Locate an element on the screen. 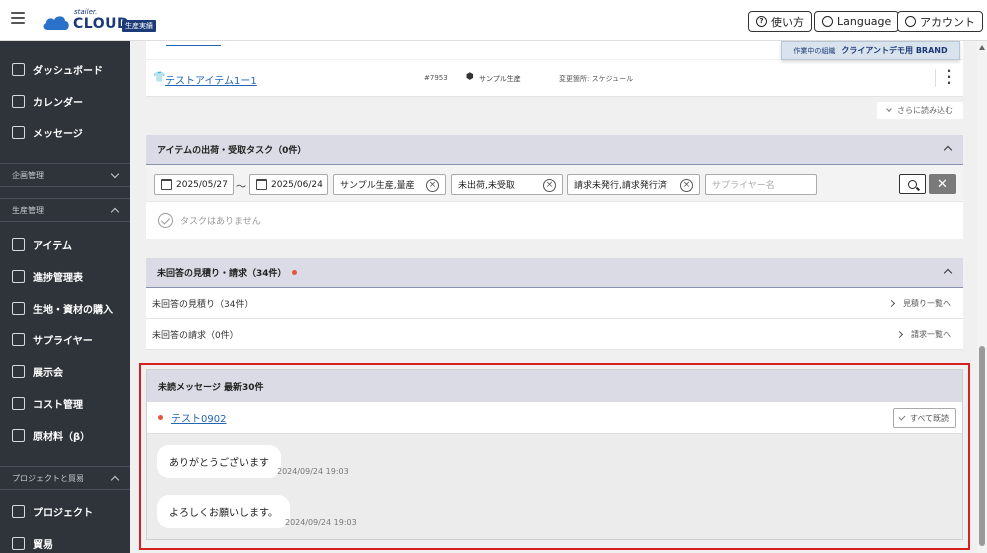 The height and width of the screenshot is (553, 987). sidebar-item-label: ダッシュボード is located at coordinates (68, 71).